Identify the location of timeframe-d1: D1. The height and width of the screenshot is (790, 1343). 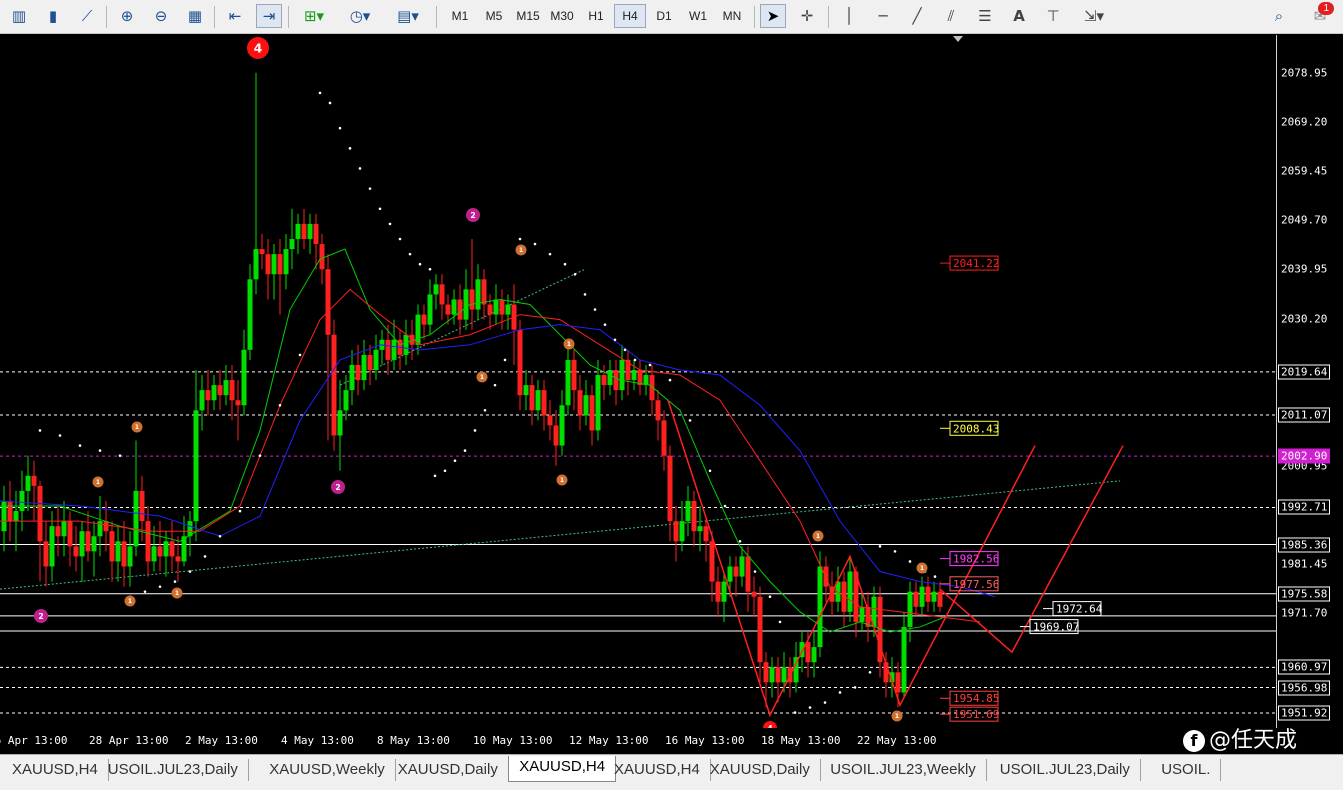
(664, 16).